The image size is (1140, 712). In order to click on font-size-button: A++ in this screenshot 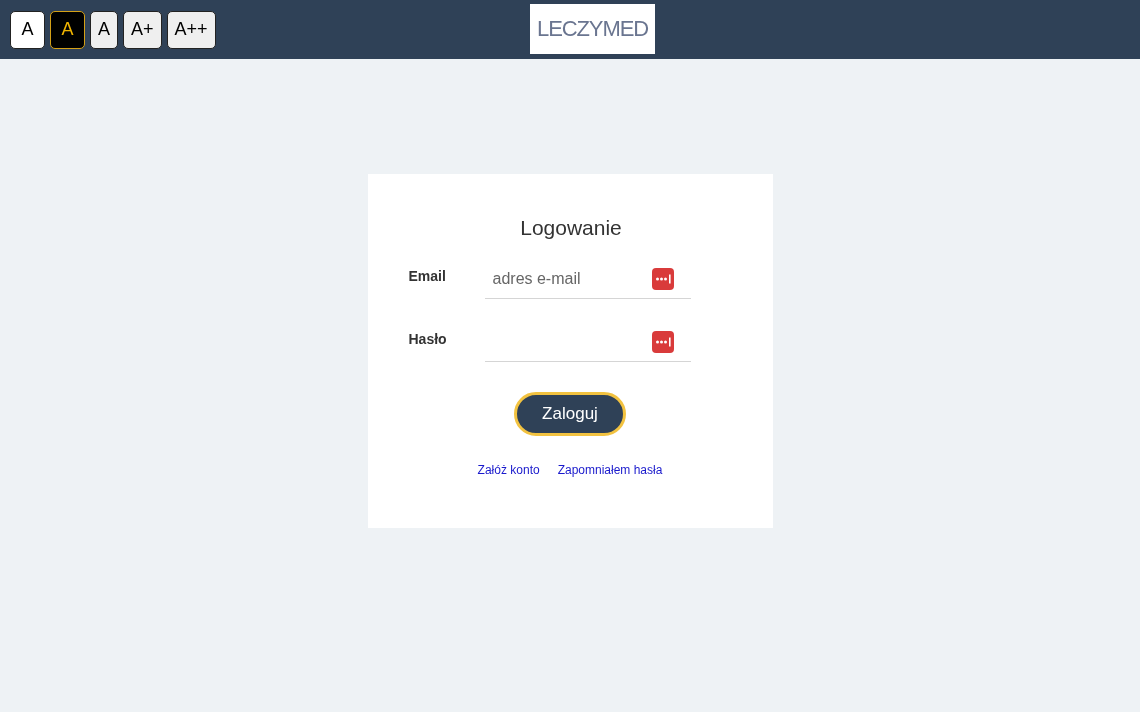, I will do `click(191, 29)`.